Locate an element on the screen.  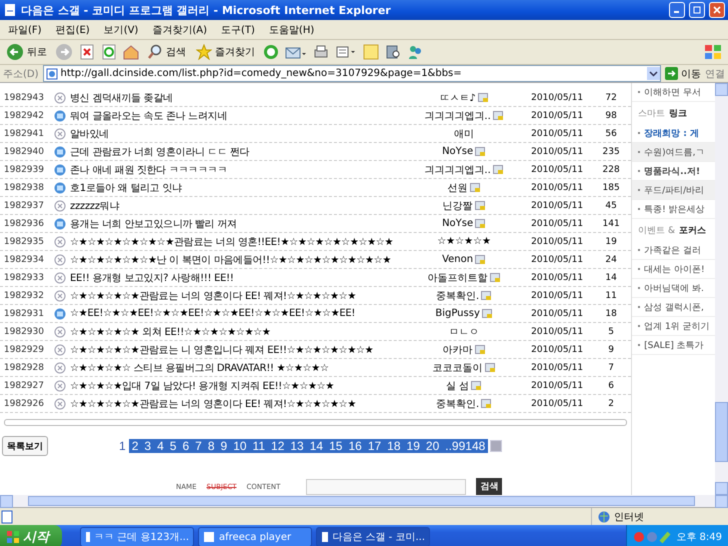
maximize-button is located at coordinates (697, 10).